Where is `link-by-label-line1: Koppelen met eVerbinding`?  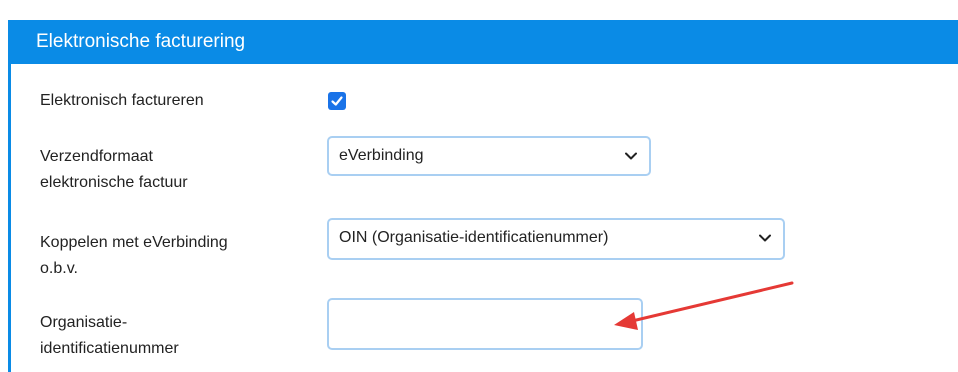
link-by-label-line1: Koppelen met eVerbinding is located at coordinates (134, 242).